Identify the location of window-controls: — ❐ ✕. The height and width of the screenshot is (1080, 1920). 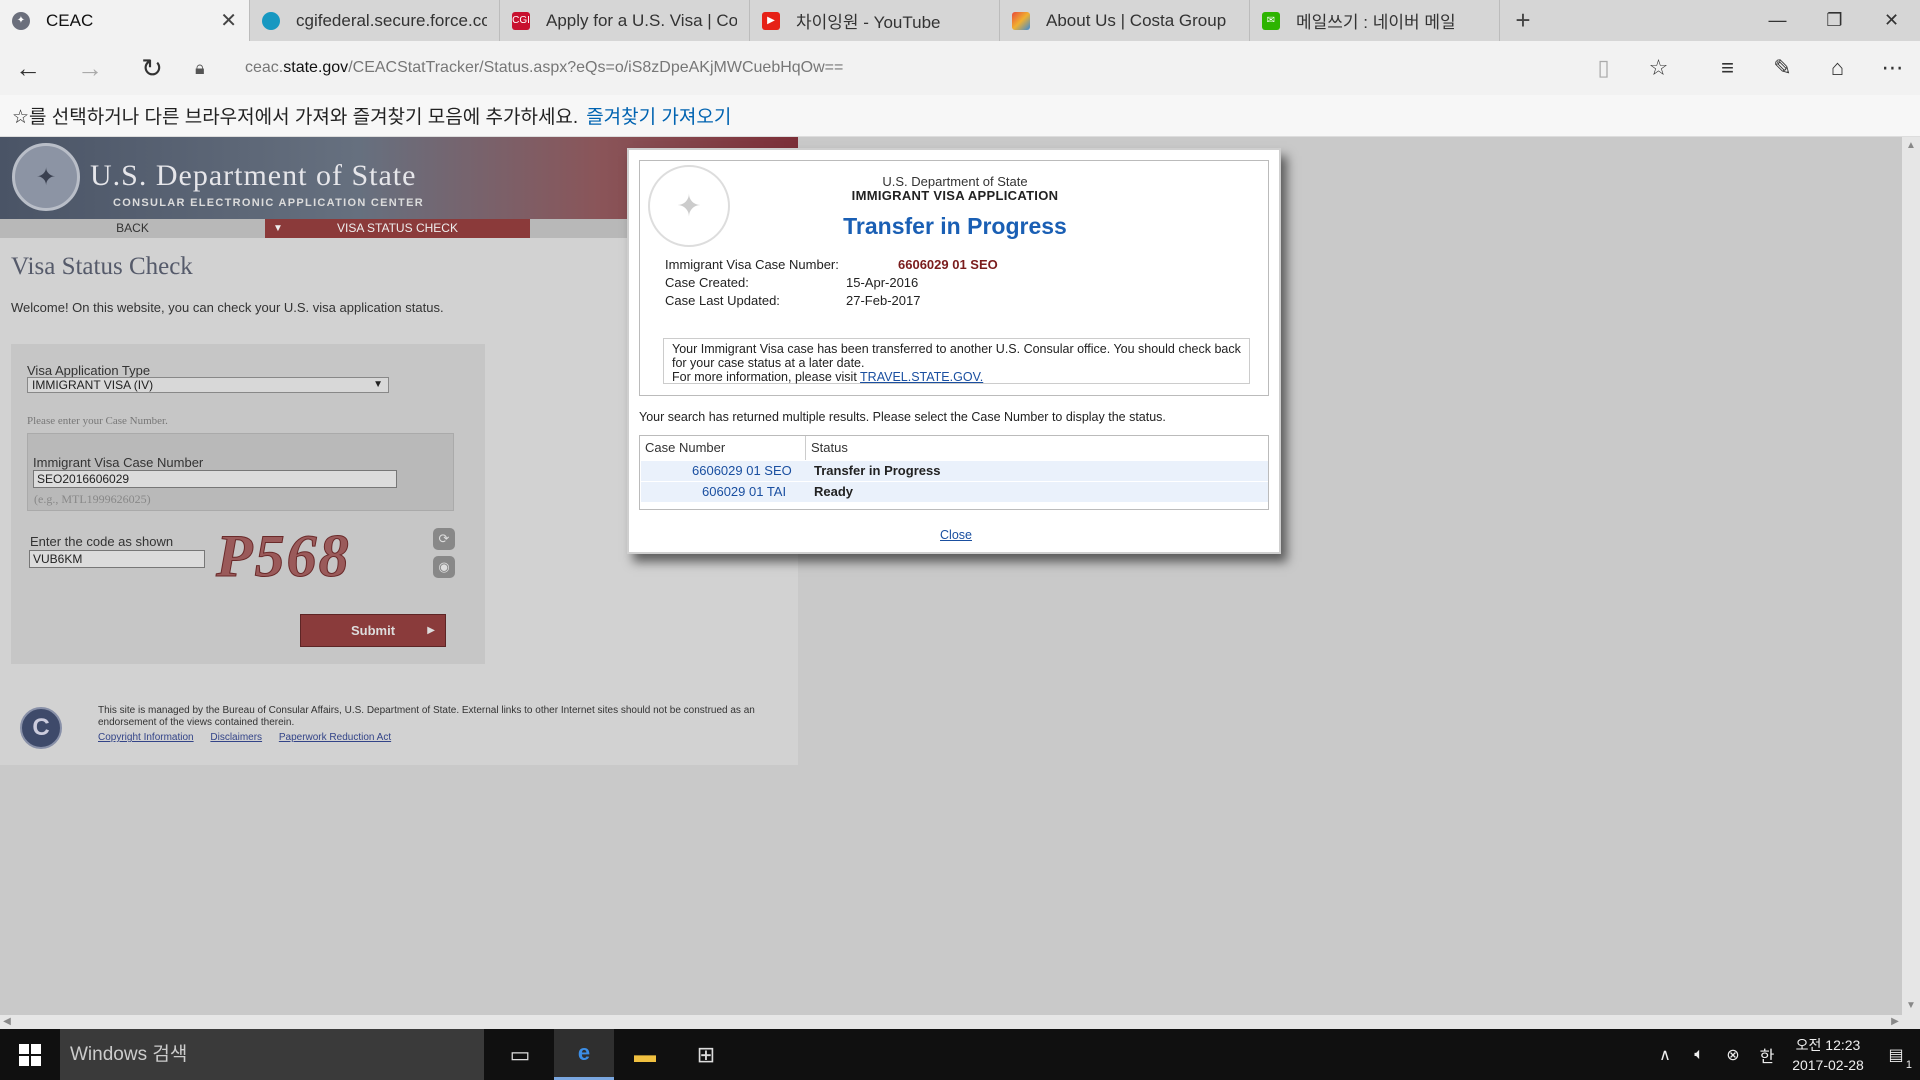
(1834, 20).